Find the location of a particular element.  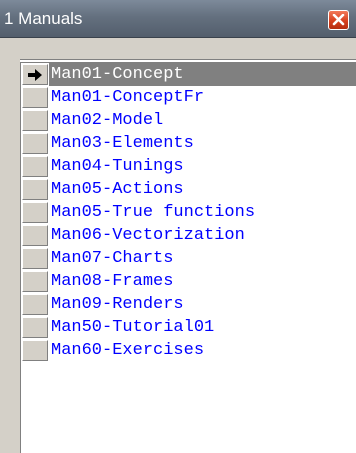

list-item-label: Man60-Exercises is located at coordinates (127, 350).